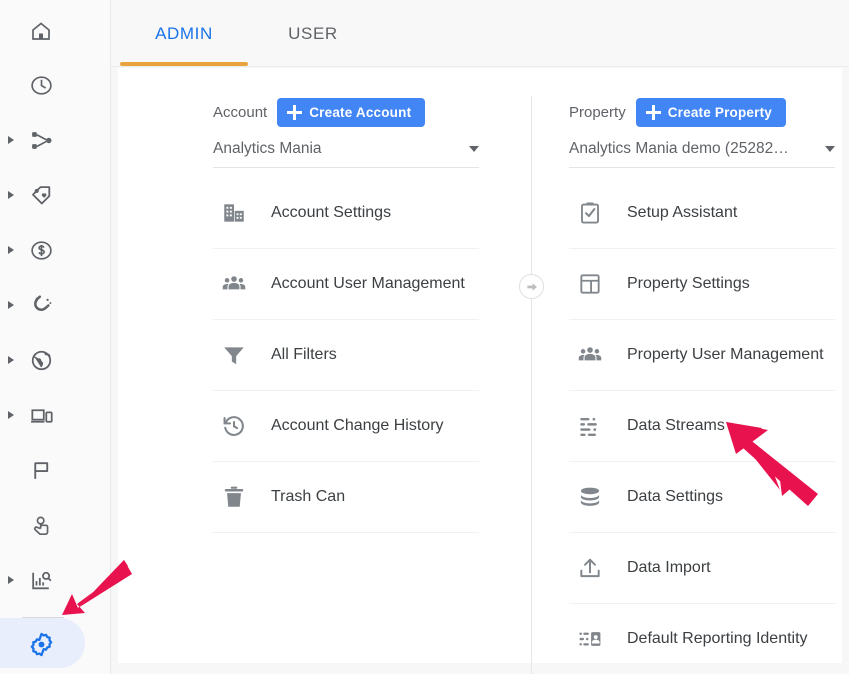 The image size is (849, 674). I want to click on sidebar-item-monetization, so click(55, 250).